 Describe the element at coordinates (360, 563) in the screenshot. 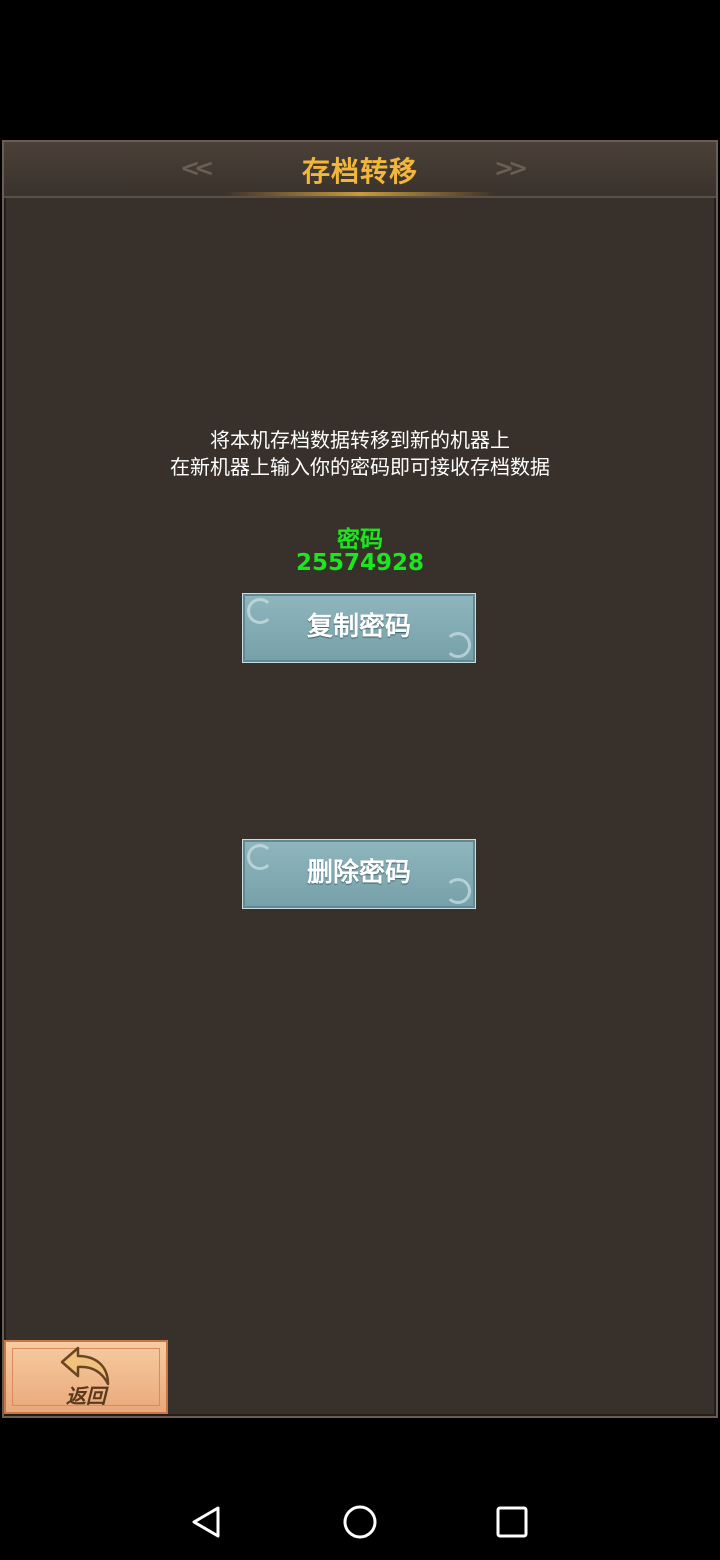

I see `password-value: 25574928` at that location.